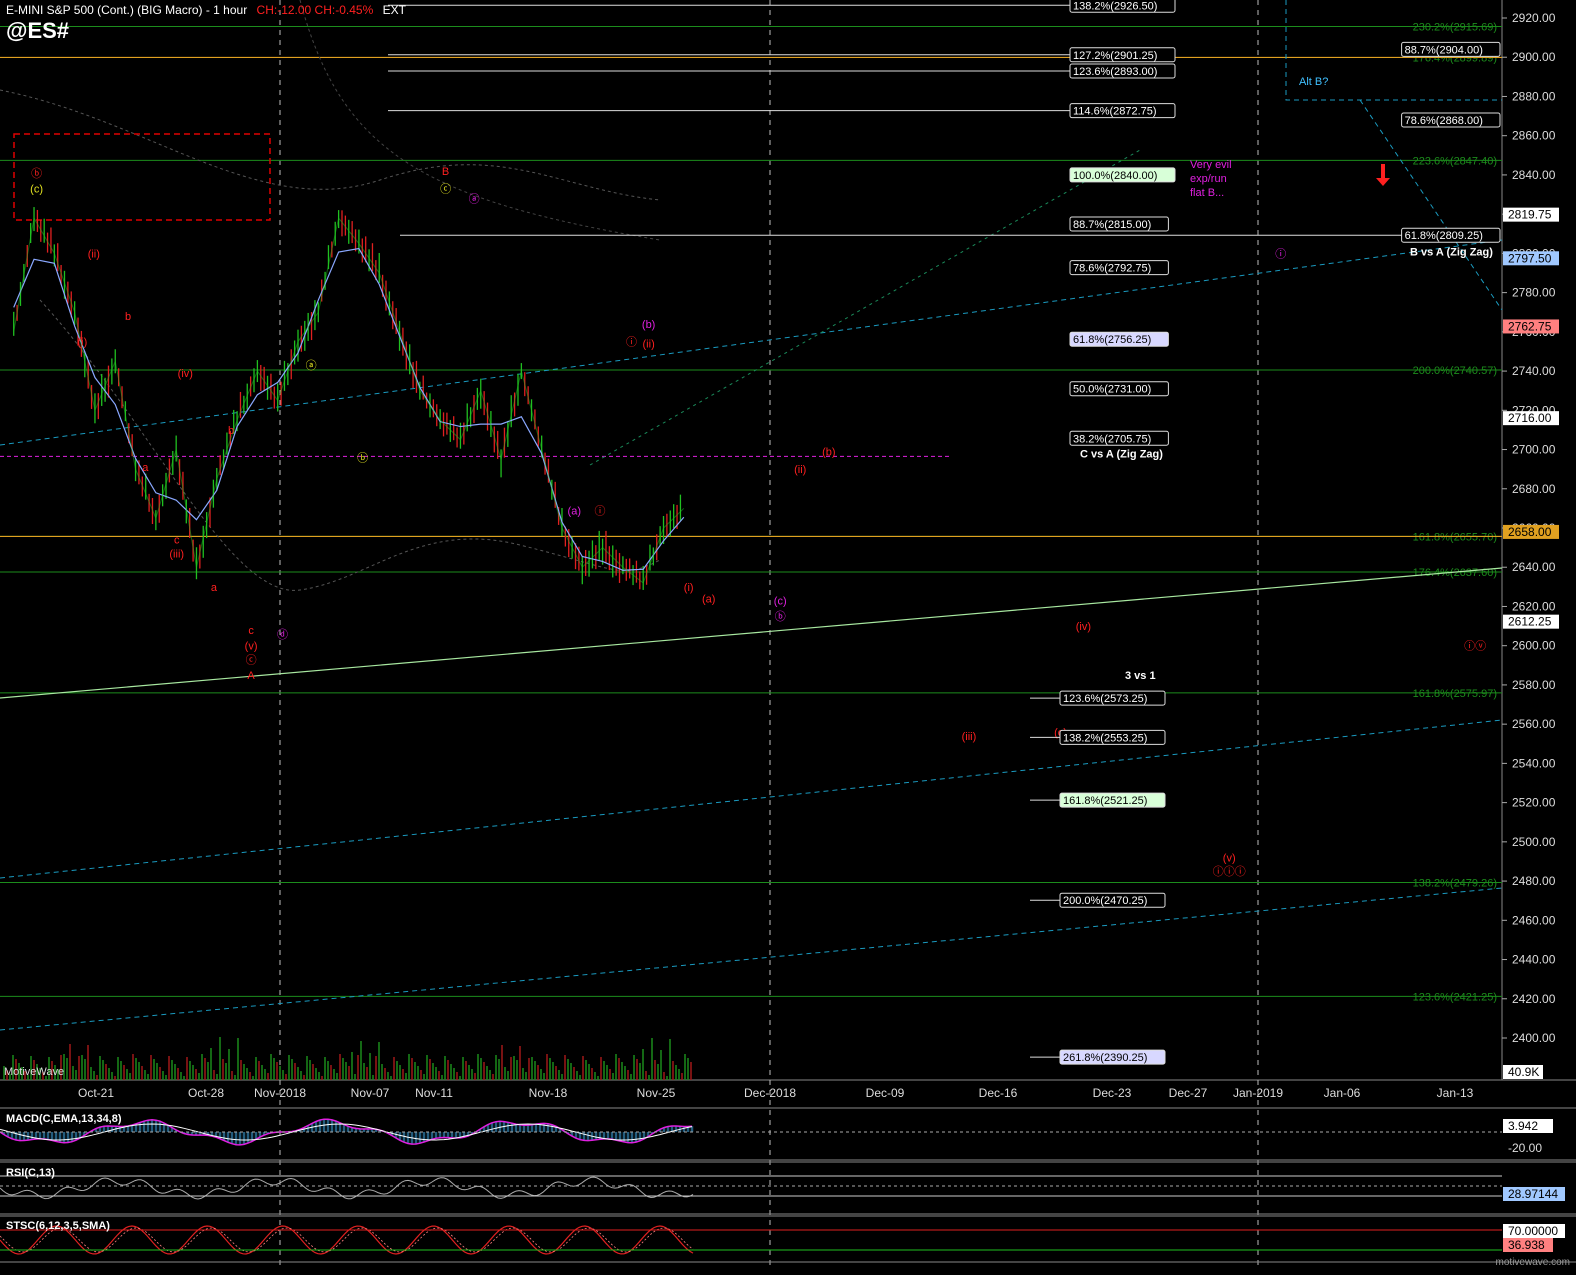 The image size is (1576, 1275). Describe the element at coordinates (1534, 1038) in the screenshot. I see `price-tick-label: 2400.00` at that location.